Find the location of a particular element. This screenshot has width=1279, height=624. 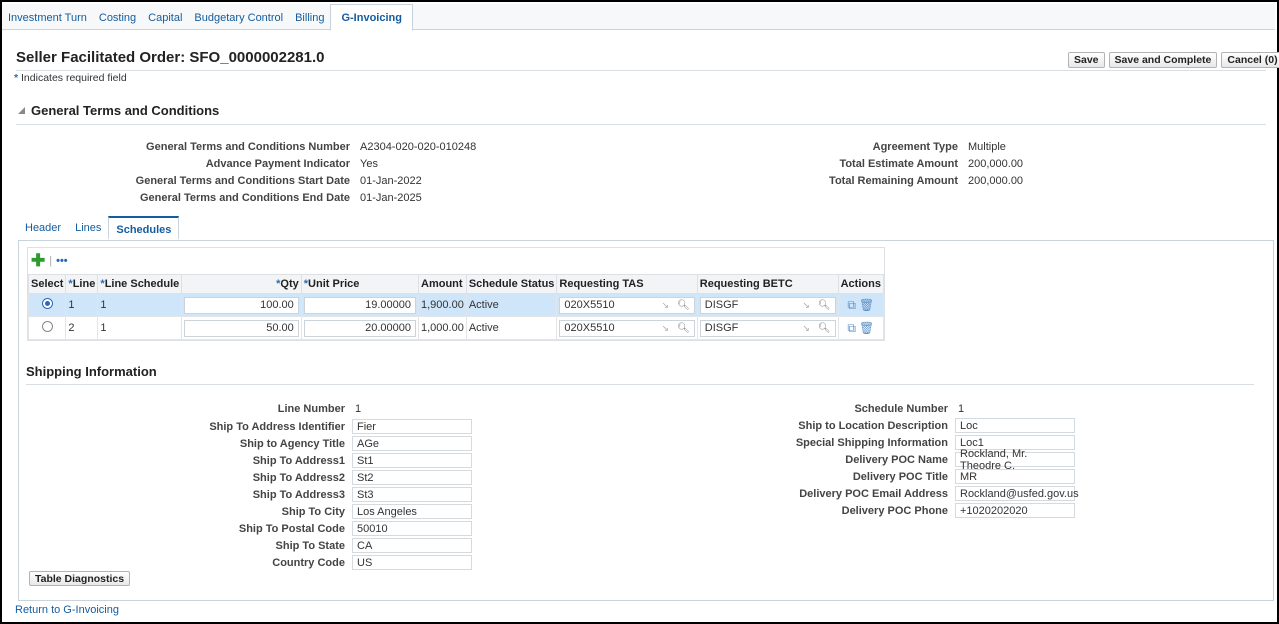

field-value: A2304-020-020-010248 is located at coordinates (418, 146).